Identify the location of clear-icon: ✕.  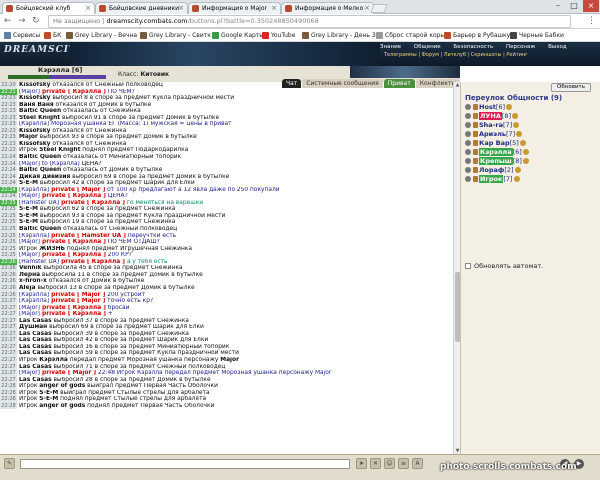
(375, 463).